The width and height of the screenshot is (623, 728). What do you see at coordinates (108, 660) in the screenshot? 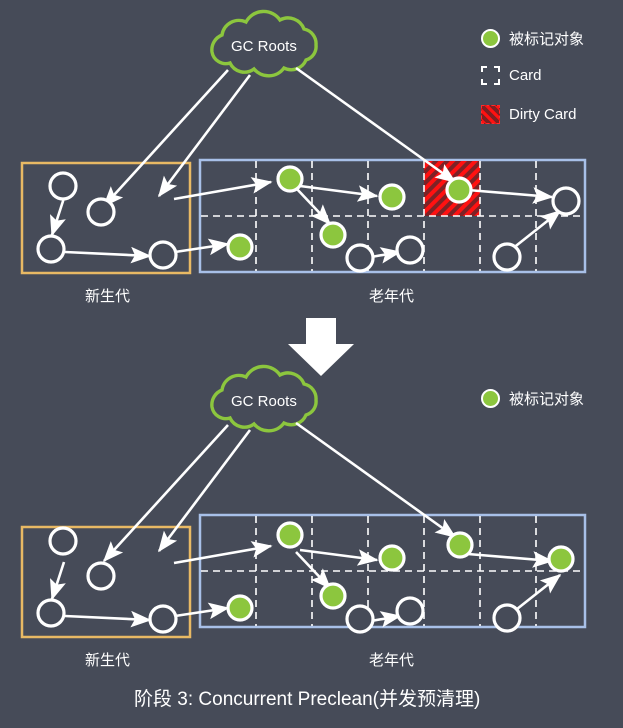
I see `young-gen-label-bottom: 新生代` at bounding box center [108, 660].